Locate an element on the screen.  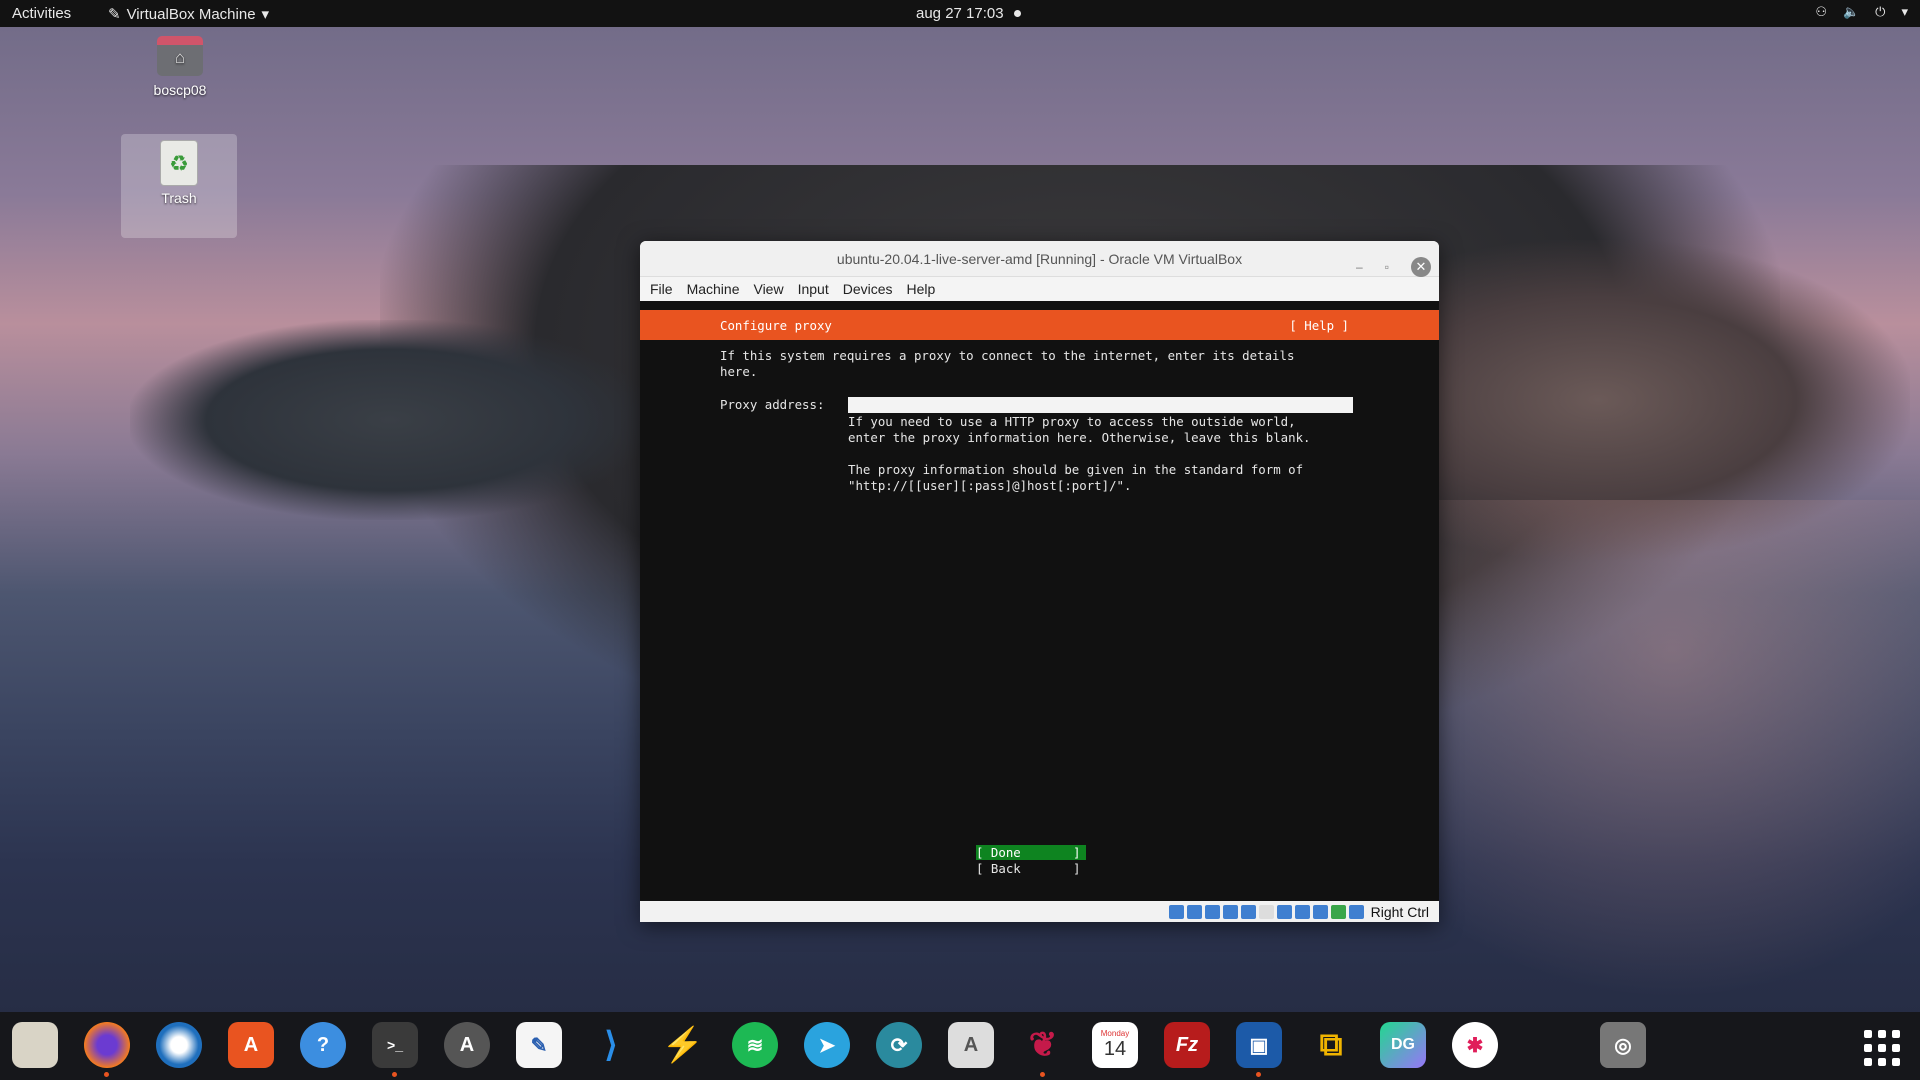
app-menu-icon: ✎ is located at coordinates (114, 14).